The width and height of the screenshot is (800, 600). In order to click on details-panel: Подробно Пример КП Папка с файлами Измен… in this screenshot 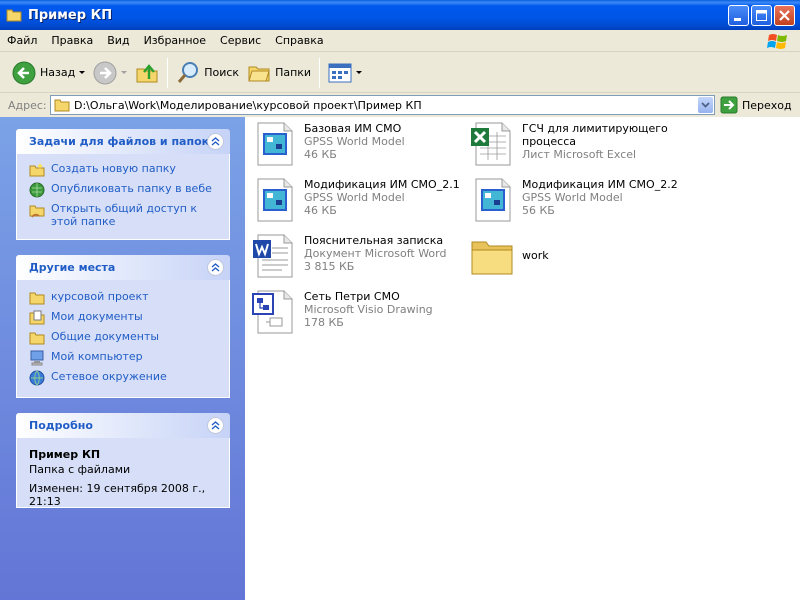, I will do `click(123, 460)`.